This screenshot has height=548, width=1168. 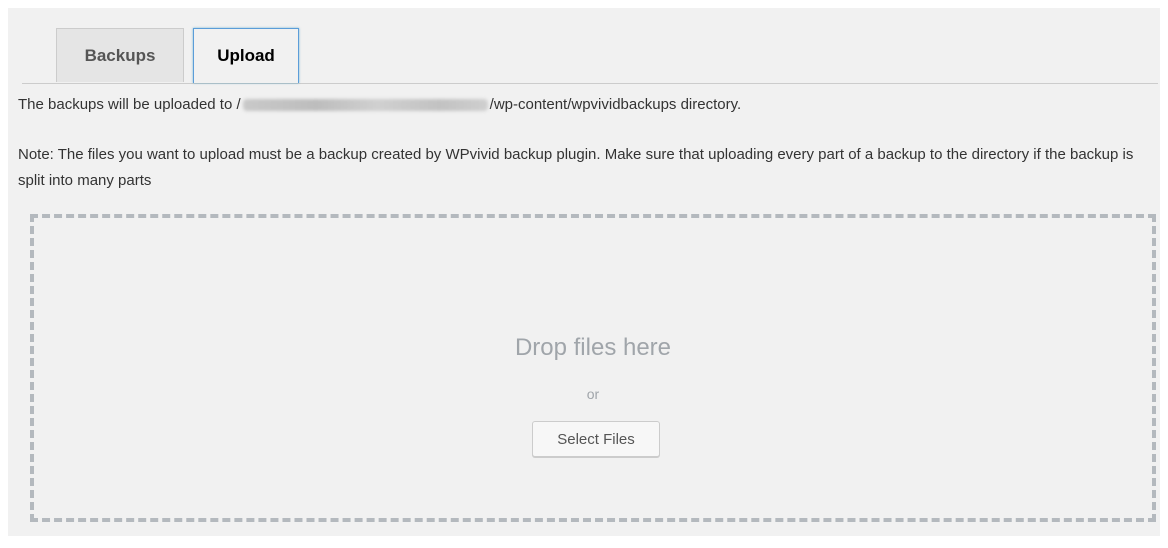 I want to click on tab-backups: Backups, so click(x=120, y=55).